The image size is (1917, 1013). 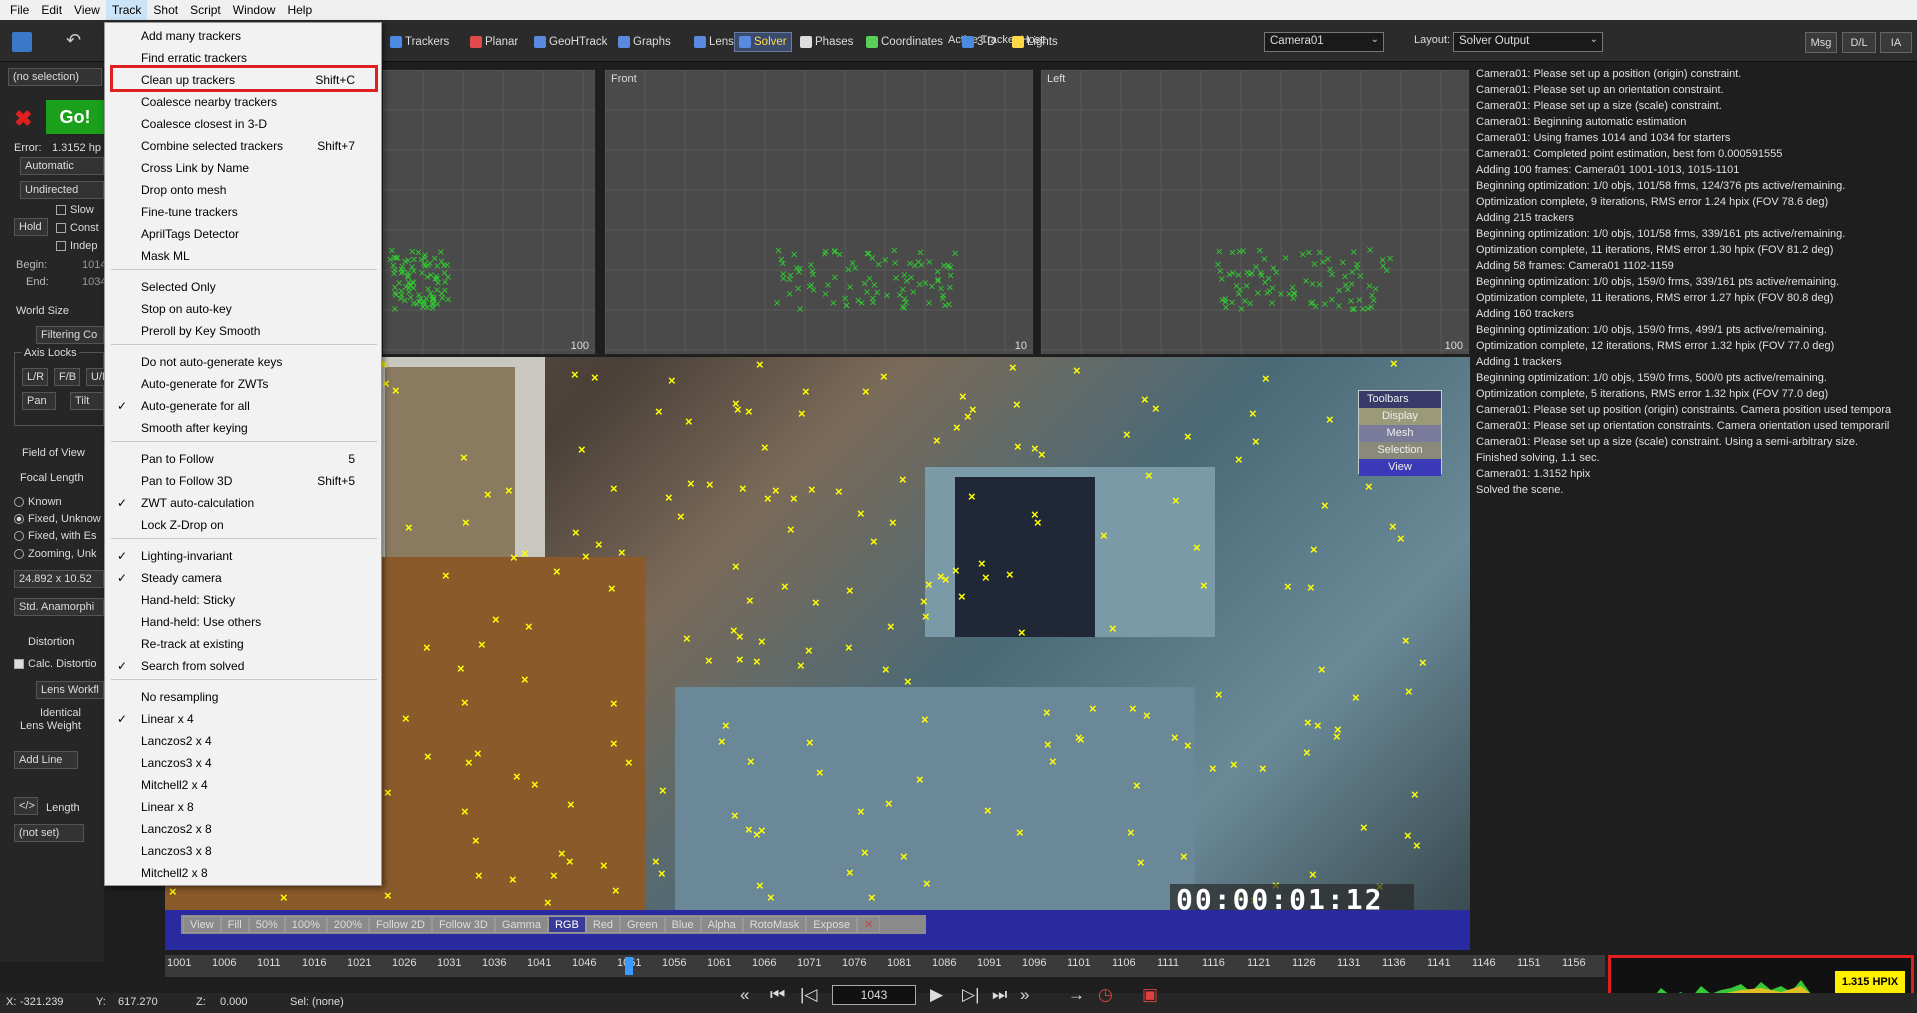 I want to click on menu-item-lanczos3-x-4: Lanczos3 x 4, so click(x=244, y=763).